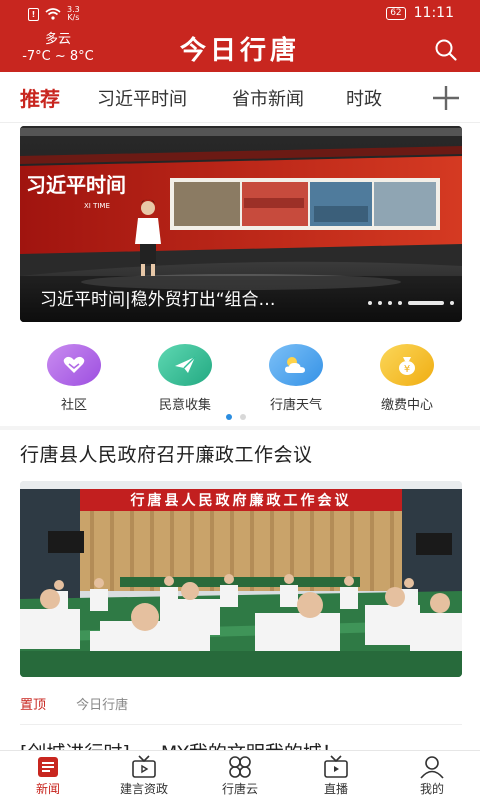 Image resolution: width=480 pixels, height=801 pixels. What do you see at coordinates (143, 789) in the screenshot?
I see `nav-label: 建言资政` at bounding box center [143, 789].